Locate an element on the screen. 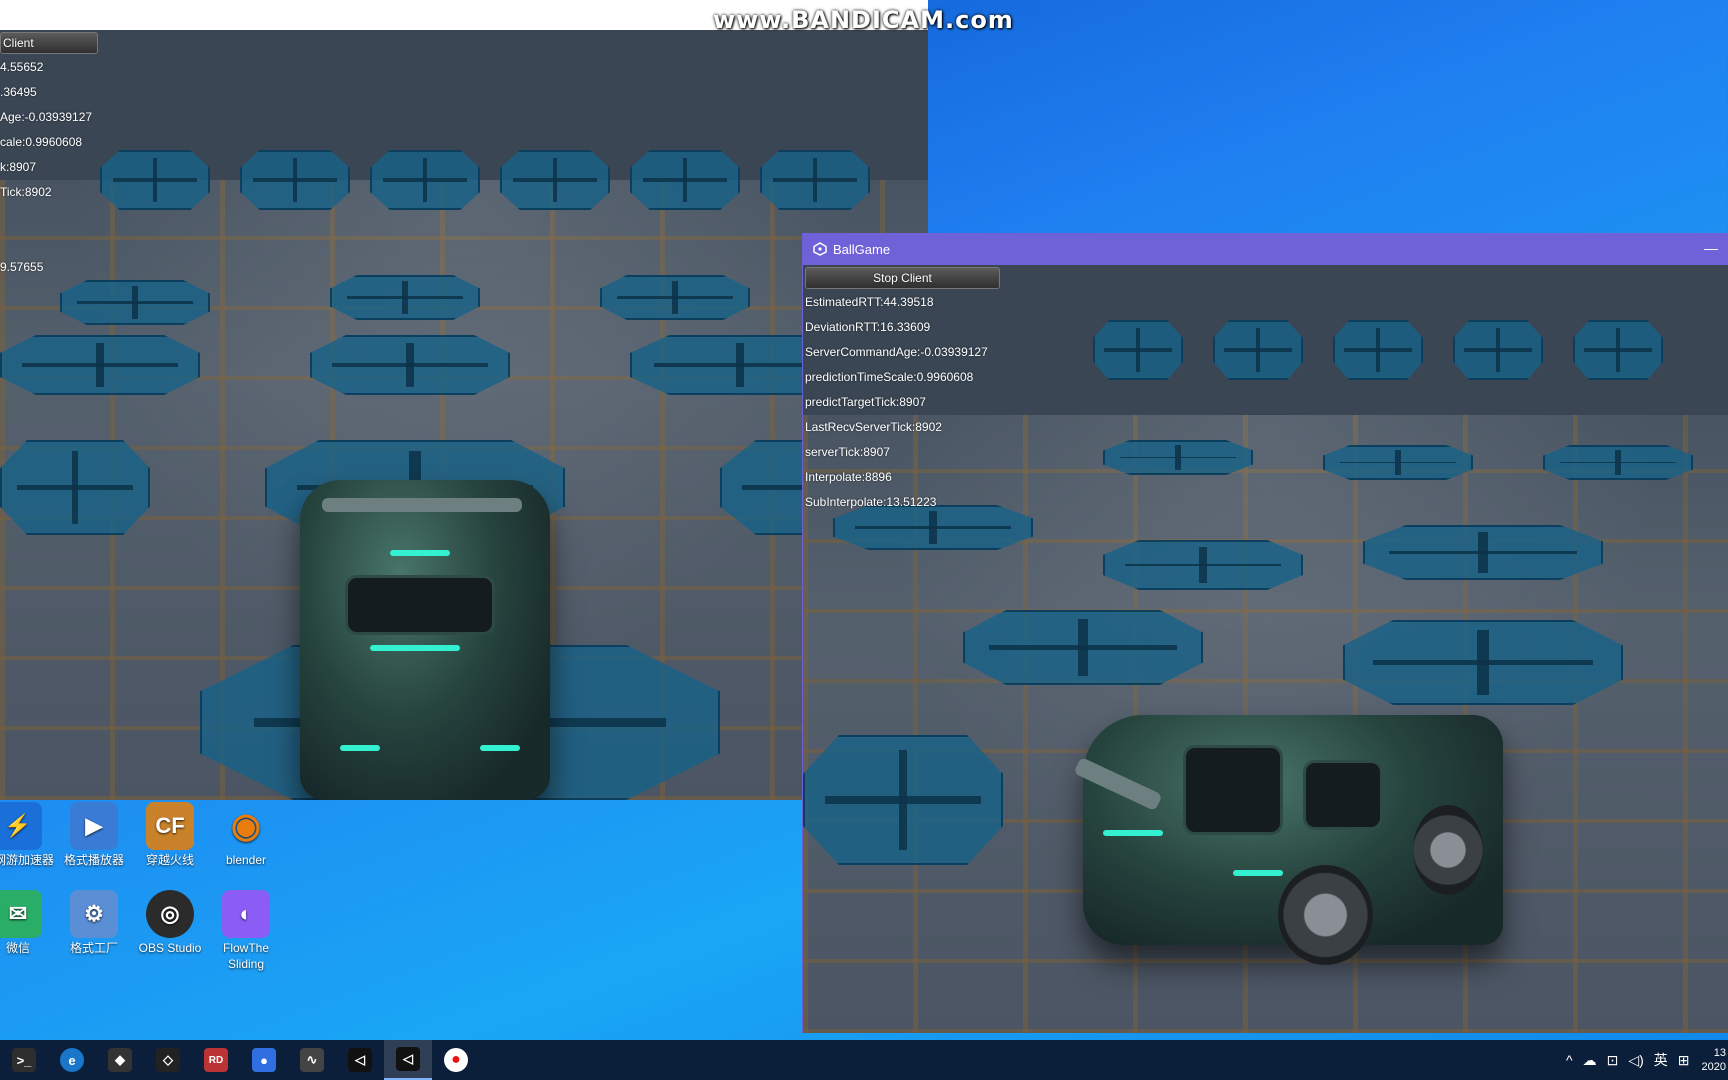  stat-line: Age:-0.03939127 is located at coordinates (46, 117).